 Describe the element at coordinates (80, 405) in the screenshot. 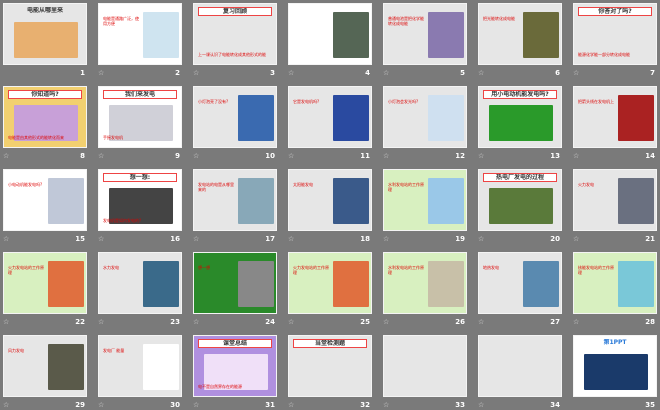

I see `slide-number: 29` at that location.